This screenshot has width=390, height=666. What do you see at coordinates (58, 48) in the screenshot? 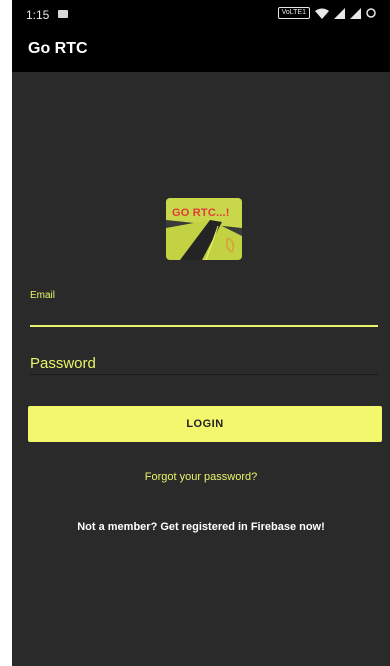
I see `app-title: Go RTC` at bounding box center [58, 48].